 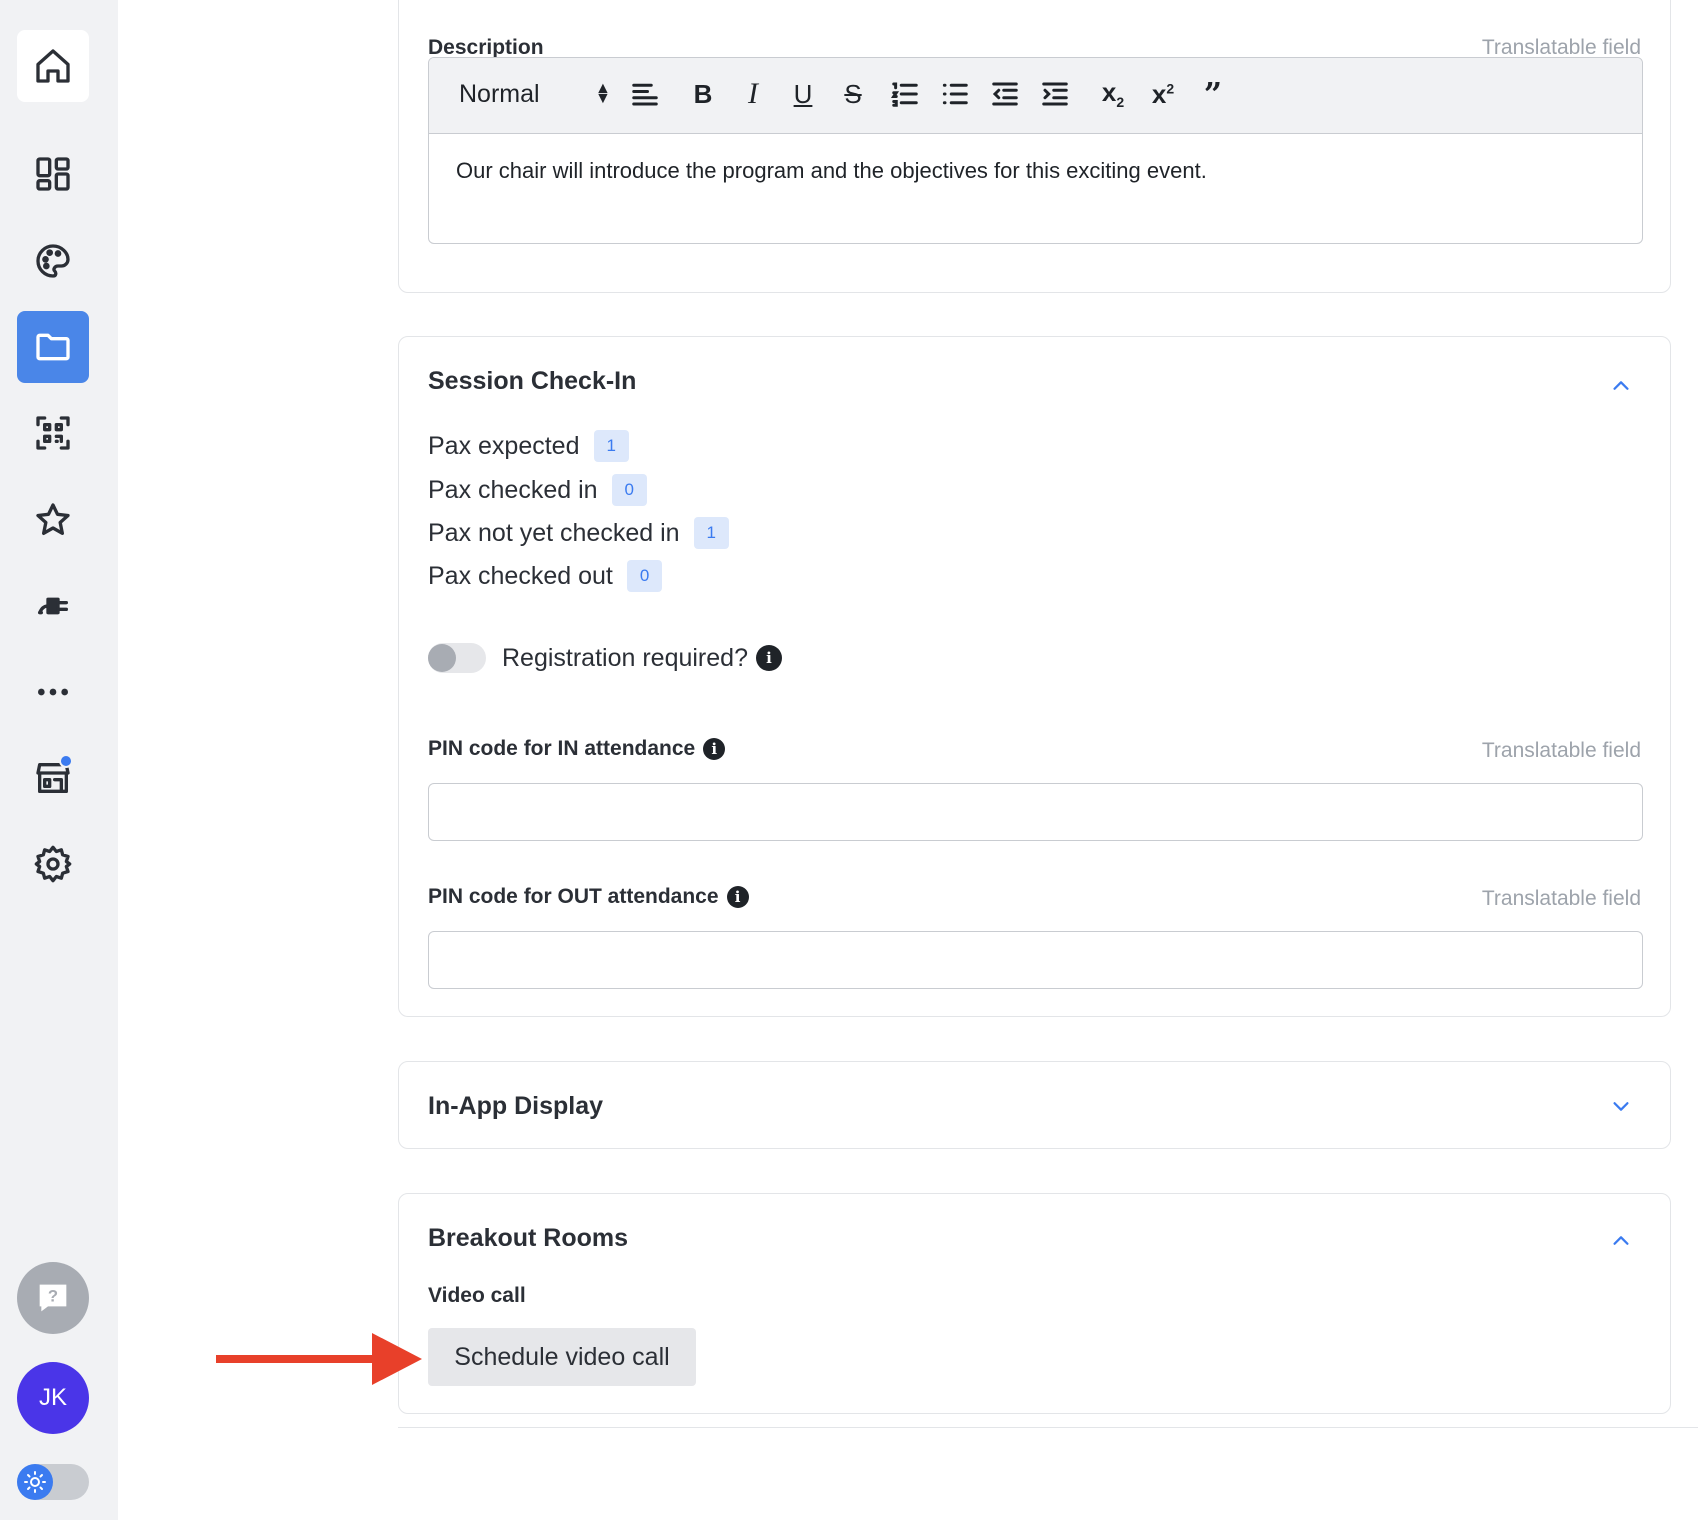 I want to click on subscript-icon: x2, so click(x=1113, y=94).